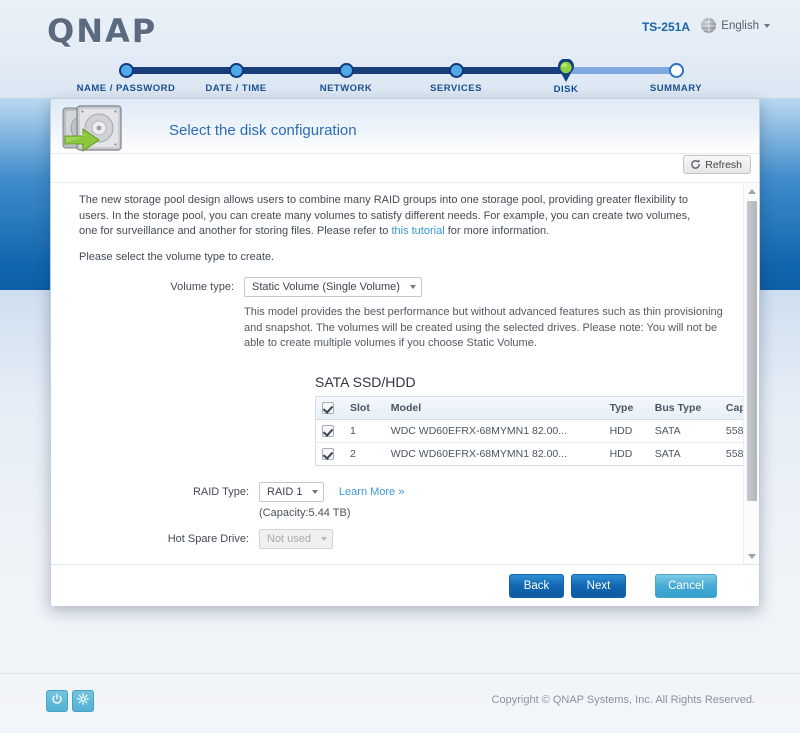  Describe the element at coordinates (405, 585) in the screenshot. I see `dialog-footer: Back Next Cancel` at that location.